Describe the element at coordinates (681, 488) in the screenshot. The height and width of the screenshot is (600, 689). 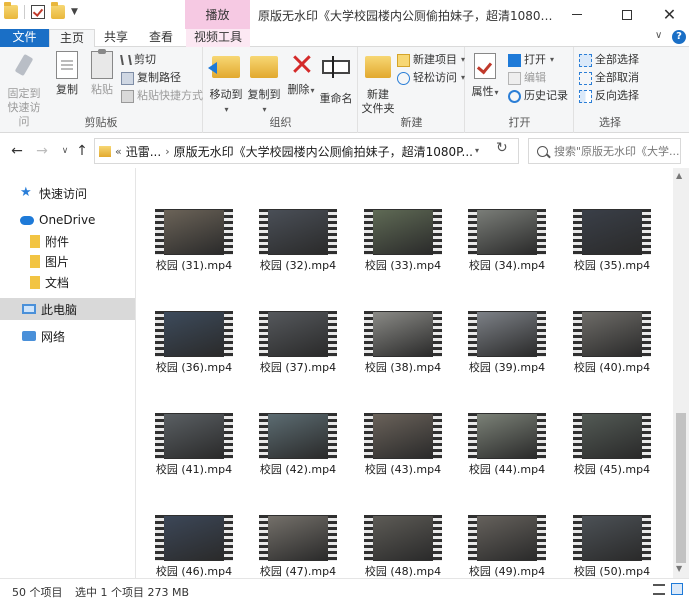
I see `scrollbar-thumb` at that location.